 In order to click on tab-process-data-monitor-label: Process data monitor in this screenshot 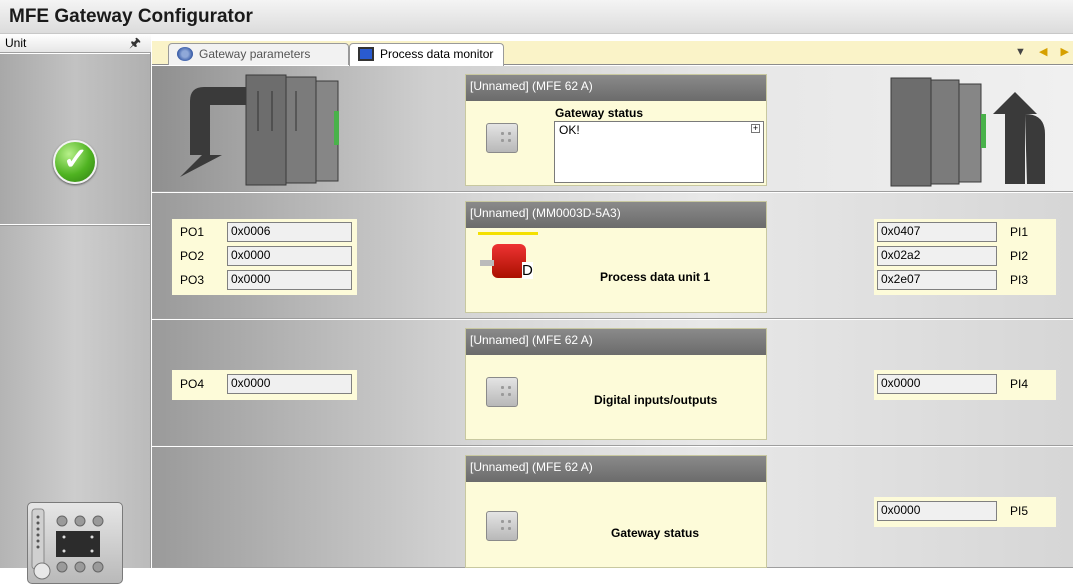, I will do `click(437, 54)`.